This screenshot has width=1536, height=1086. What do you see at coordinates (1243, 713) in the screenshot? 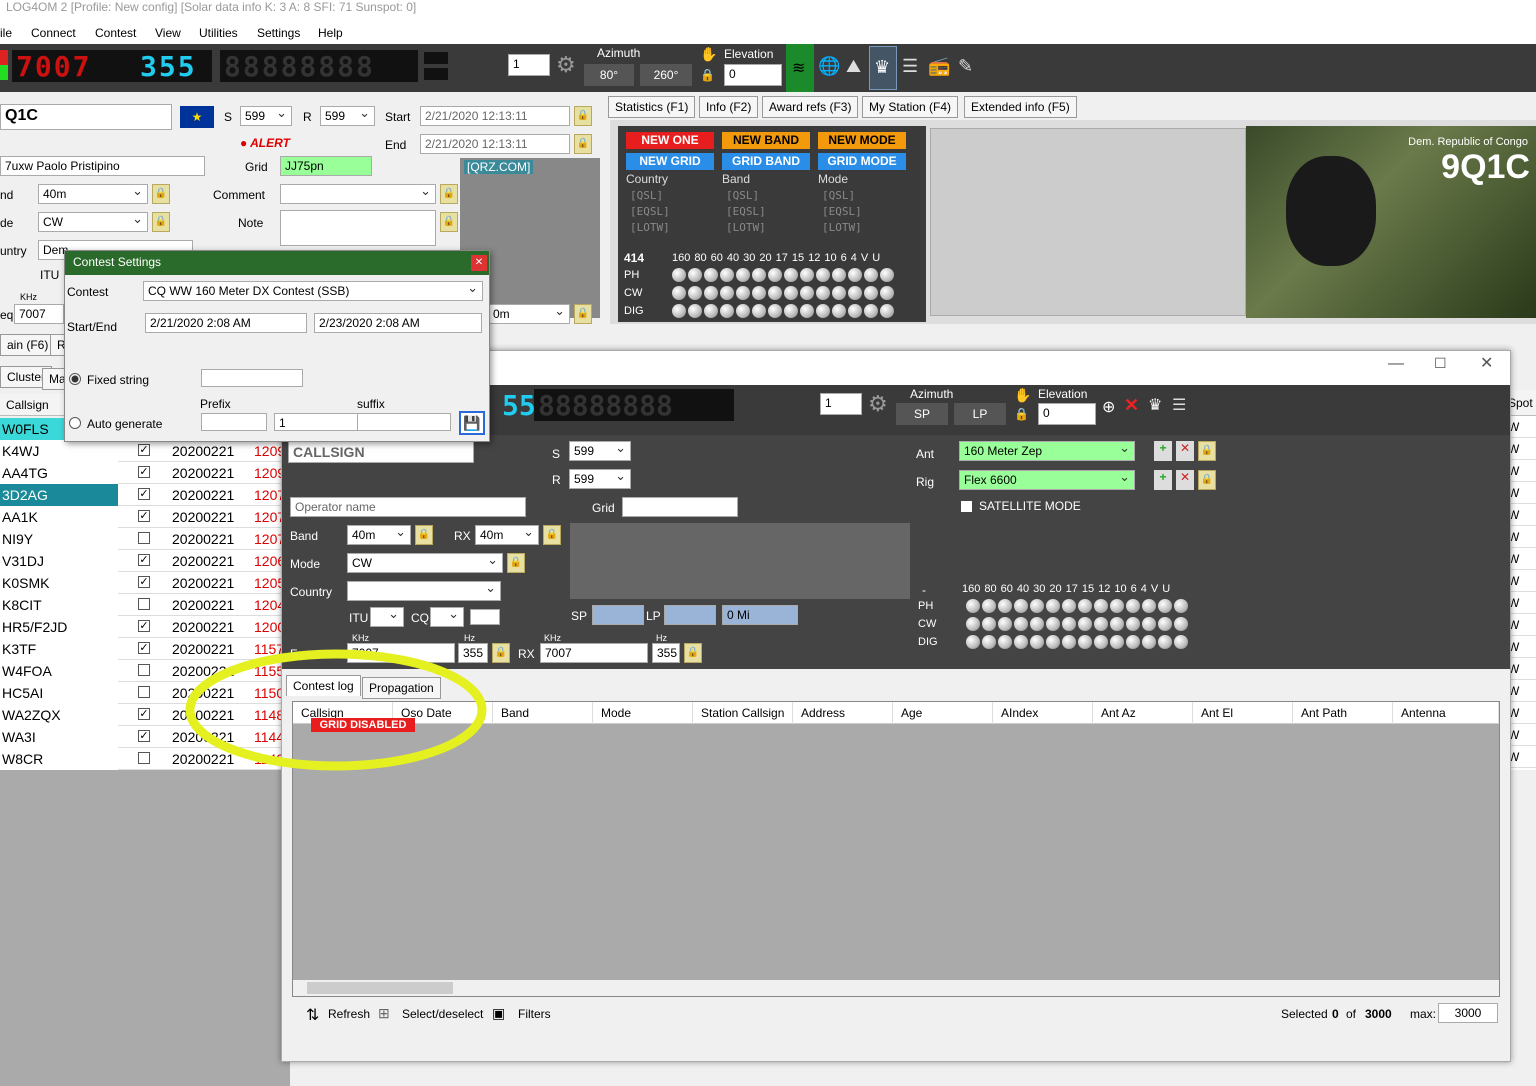
I see `column-header: Ant El` at bounding box center [1243, 713].